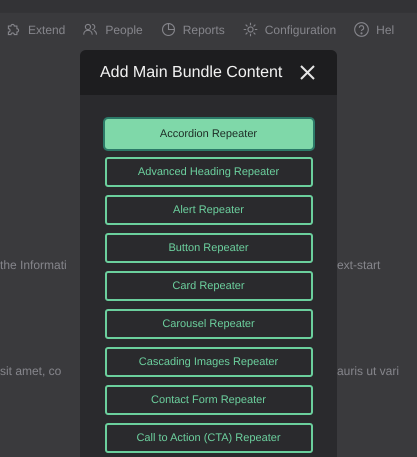 This screenshot has height=457, width=417. What do you see at coordinates (208, 172) in the screenshot?
I see `option-button: Advanced Heading Repeater` at bounding box center [208, 172].